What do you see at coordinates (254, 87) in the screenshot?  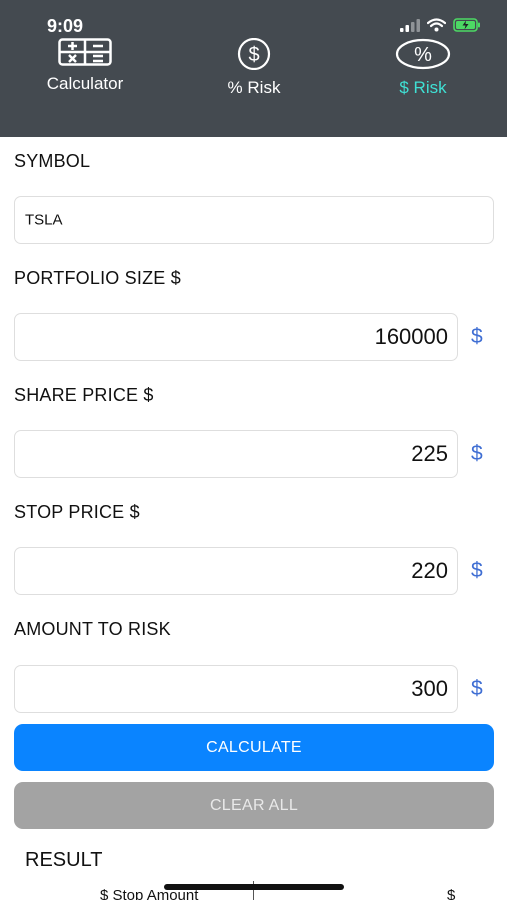 I see `tab-label-percent-risk: % Risk` at bounding box center [254, 87].